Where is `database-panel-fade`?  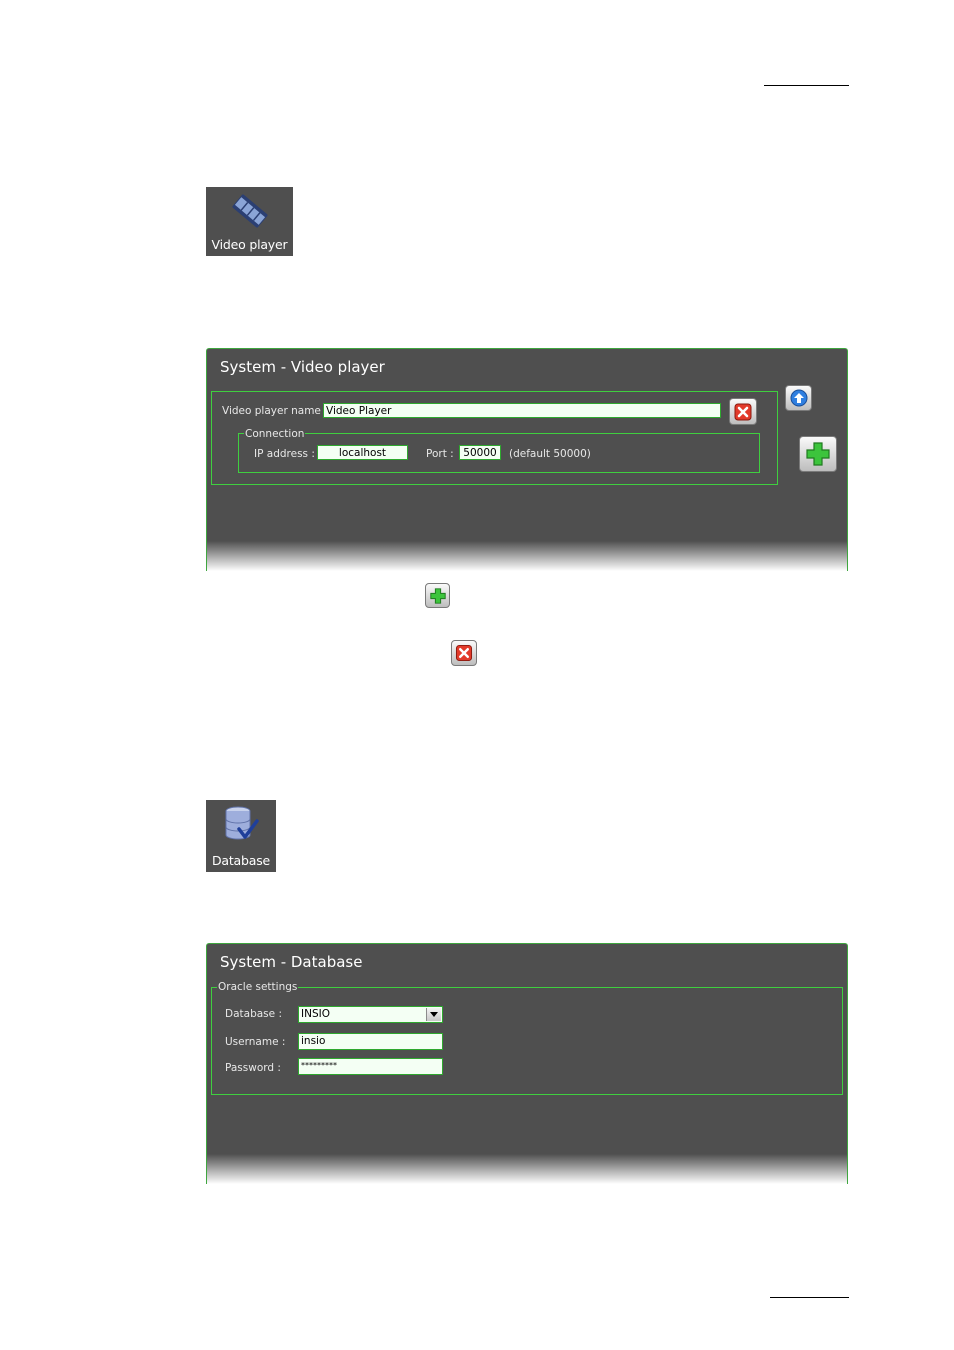
database-panel-fade is located at coordinates (527, 1169).